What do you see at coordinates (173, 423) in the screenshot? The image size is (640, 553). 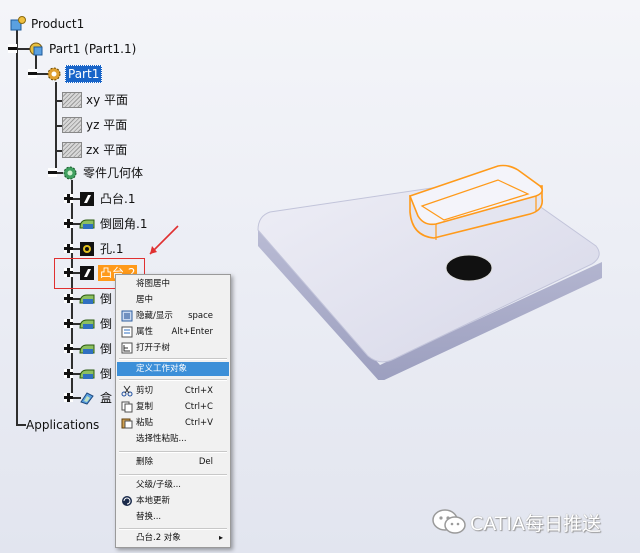 I see `menu-item-paste: 粘贴 Ctrl+V` at bounding box center [173, 423].